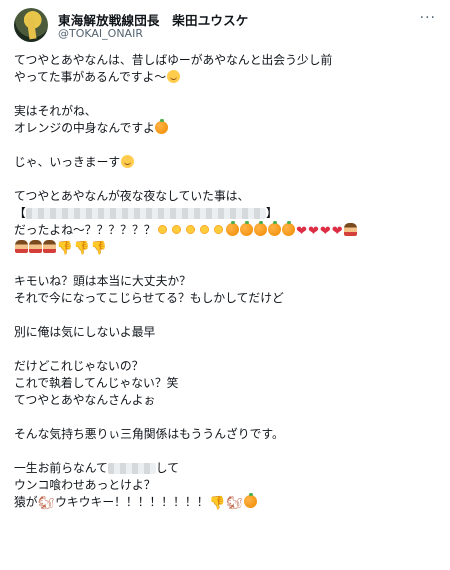 This screenshot has width=450, height=570. I want to click on text: 猿が, so click(26, 502).